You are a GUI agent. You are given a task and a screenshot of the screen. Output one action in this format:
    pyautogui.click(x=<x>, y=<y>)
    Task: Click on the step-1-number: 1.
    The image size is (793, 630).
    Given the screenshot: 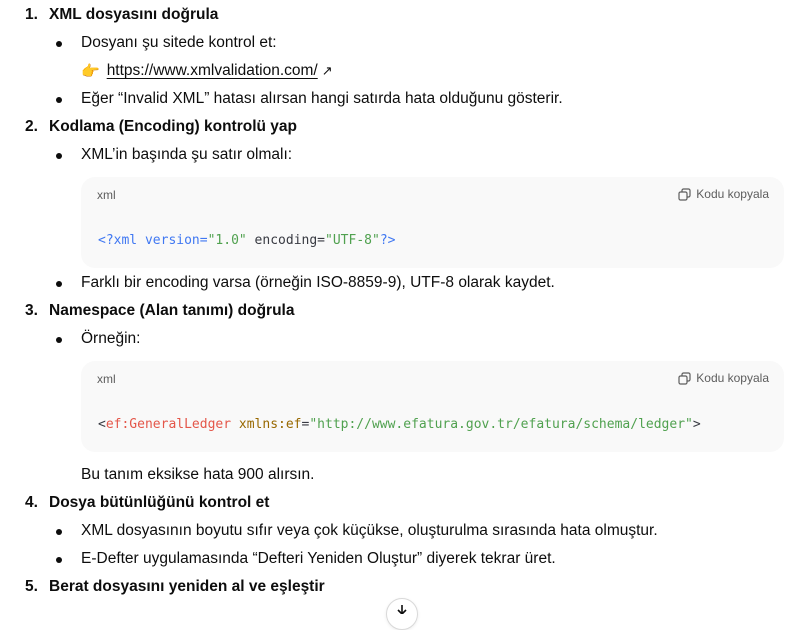 What is the action you would take?
    pyautogui.click(x=31, y=14)
    